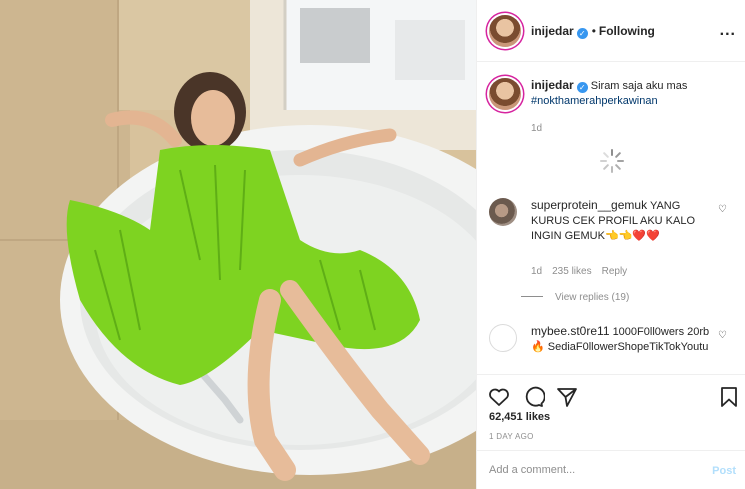 This screenshot has width=745, height=489. Describe the element at coordinates (519, 417) in the screenshot. I see `likes-count: 62,451 likes` at that location.